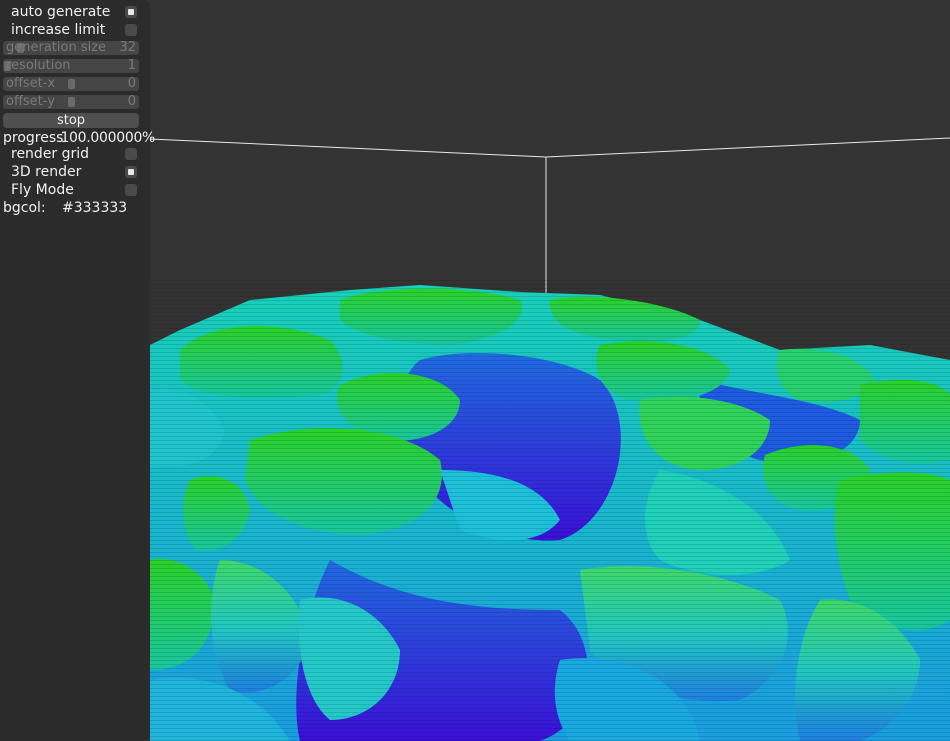 Image resolution: width=950 pixels, height=741 pixels. What do you see at coordinates (108, 138) in the screenshot?
I see `progress-value: 100.000000%` at bounding box center [108, 138].